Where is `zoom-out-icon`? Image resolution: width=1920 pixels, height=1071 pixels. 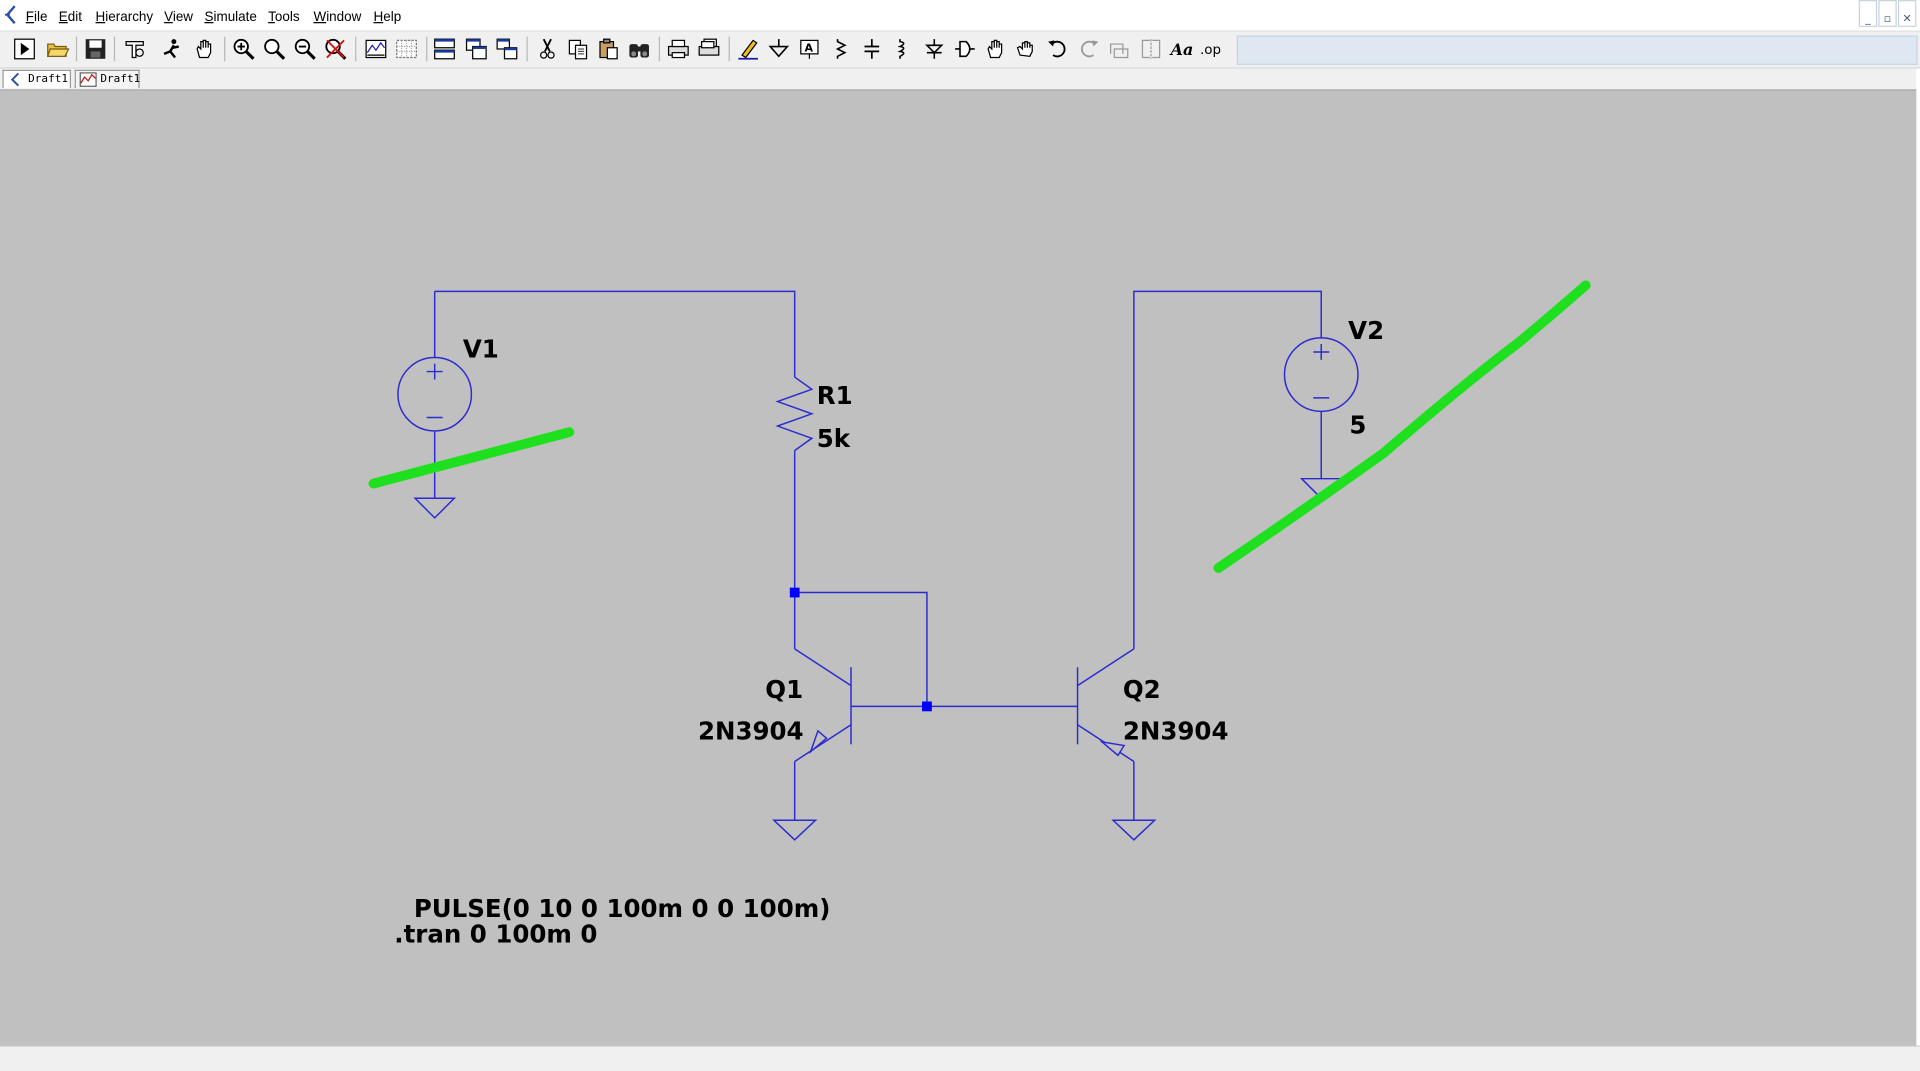 zoom-out-icon is located at coordinates (304, 49).